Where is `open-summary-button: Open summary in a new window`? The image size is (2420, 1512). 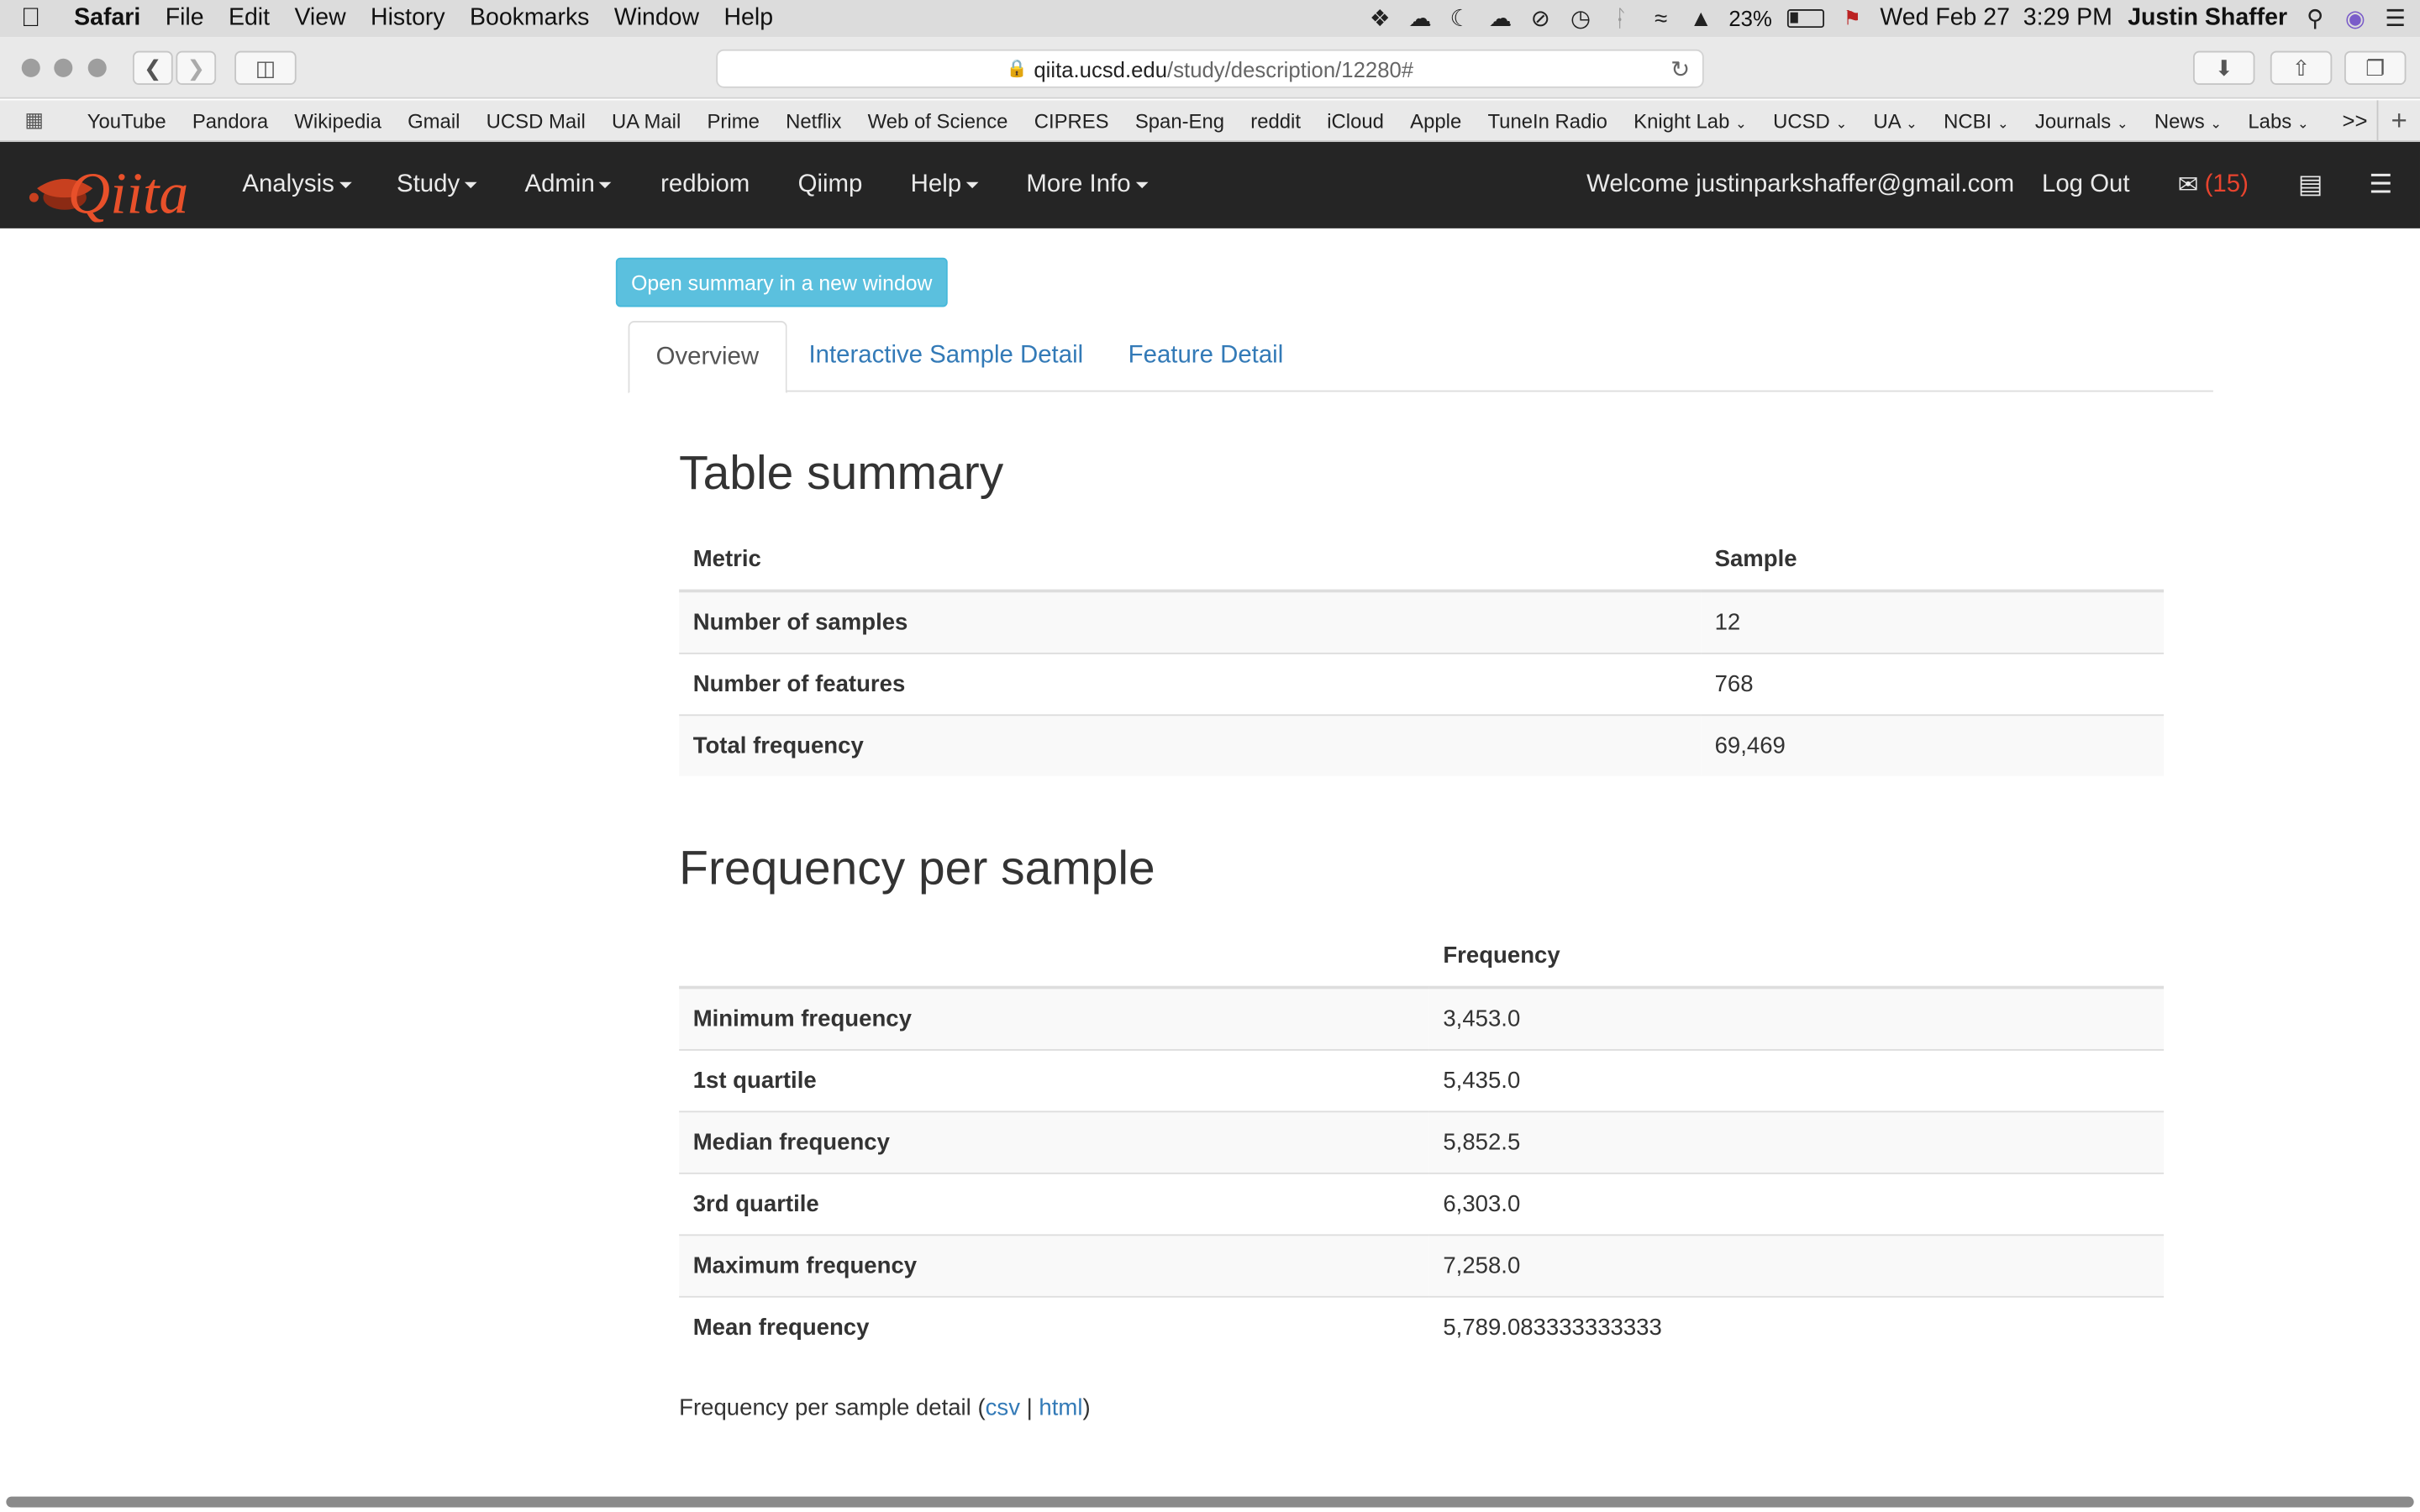 open-summary-button: Open summary in a new window is located at coordinates (781, 282).